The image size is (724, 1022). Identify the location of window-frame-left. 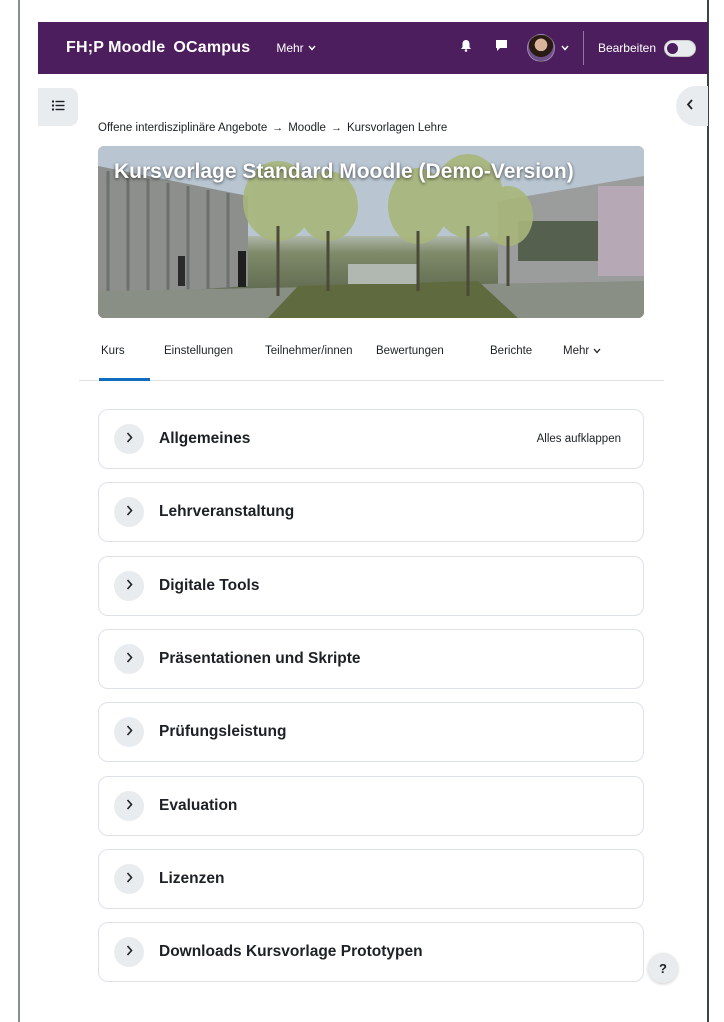
(19, 511).